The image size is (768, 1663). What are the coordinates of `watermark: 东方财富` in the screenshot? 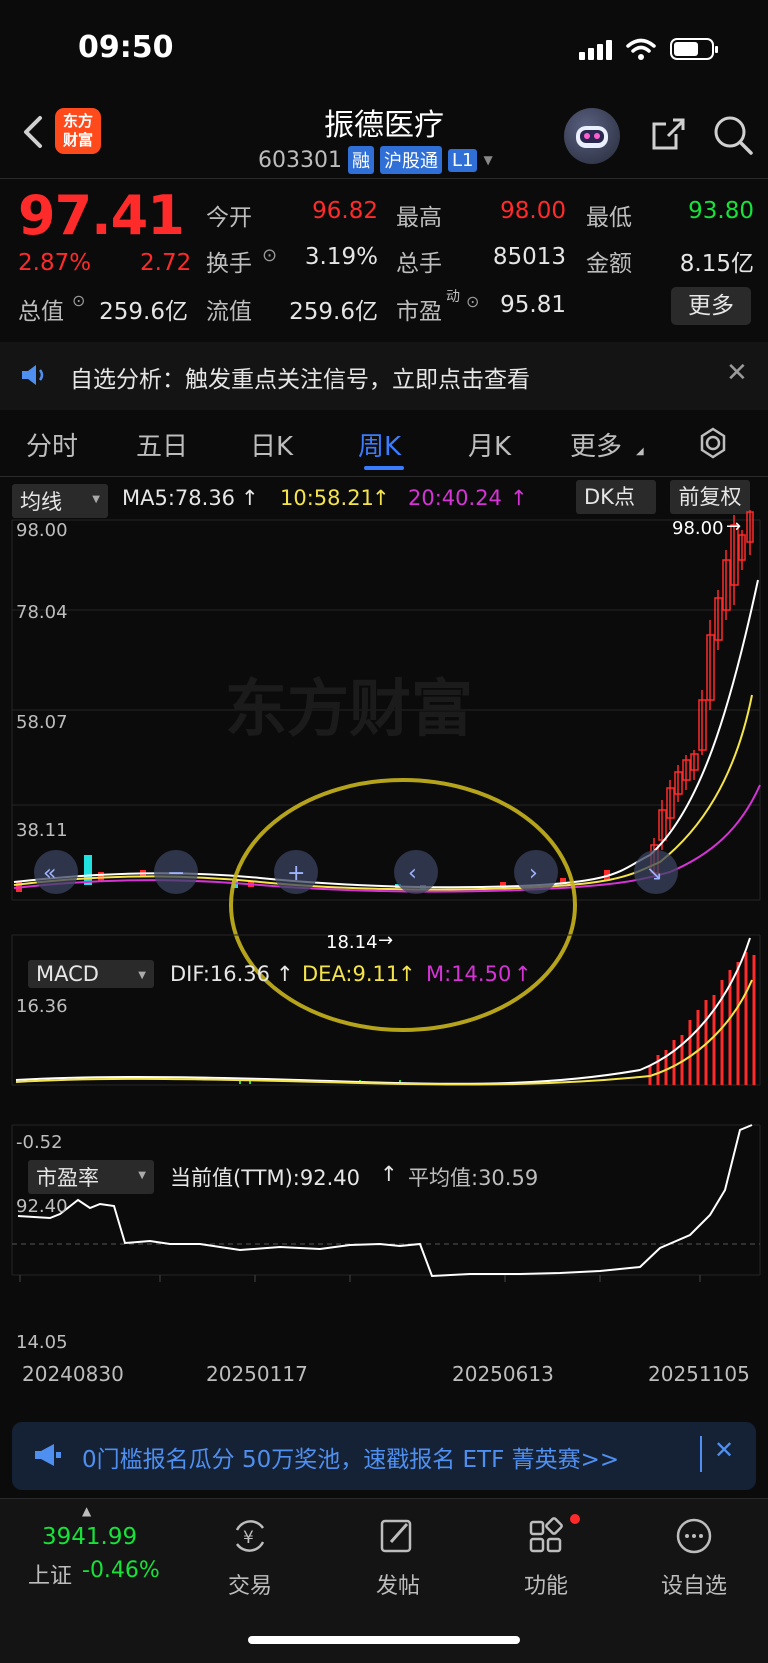 It's located at (349, 708).